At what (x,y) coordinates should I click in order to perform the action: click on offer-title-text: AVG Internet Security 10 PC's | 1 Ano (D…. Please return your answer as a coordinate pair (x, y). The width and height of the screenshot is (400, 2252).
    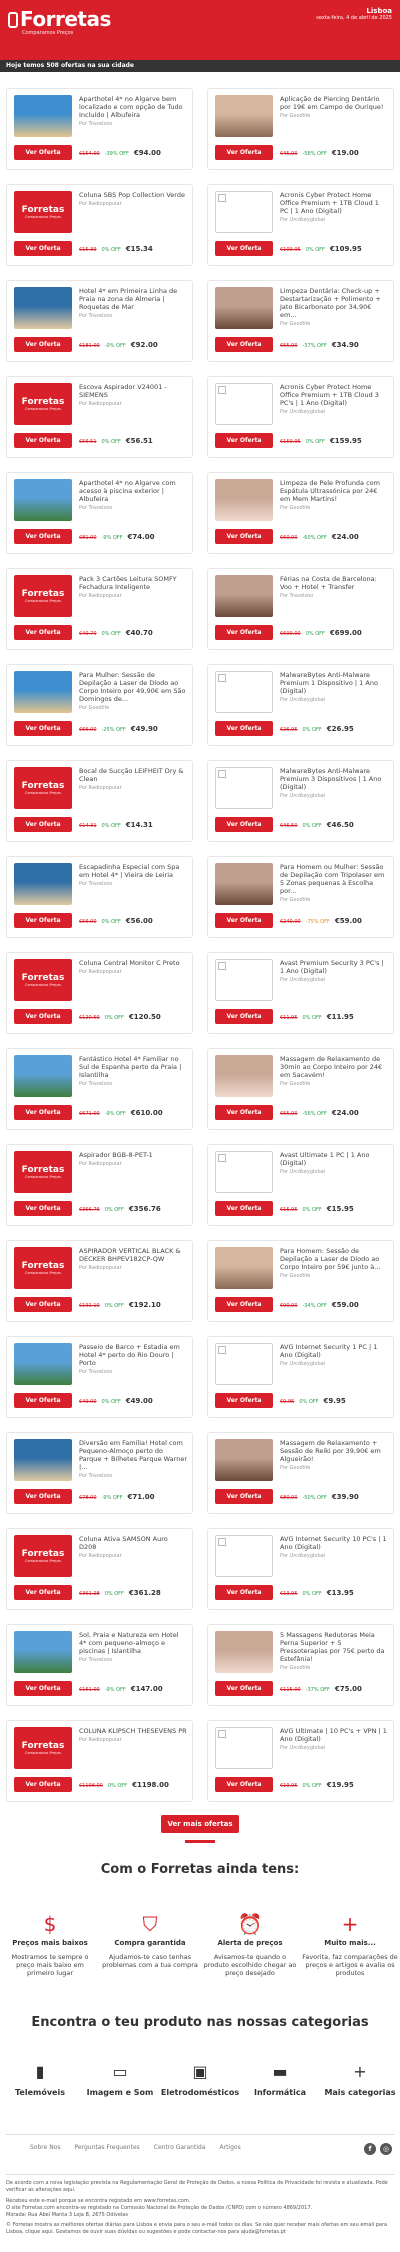
    Looking at the image, I should click on (333, 1543).